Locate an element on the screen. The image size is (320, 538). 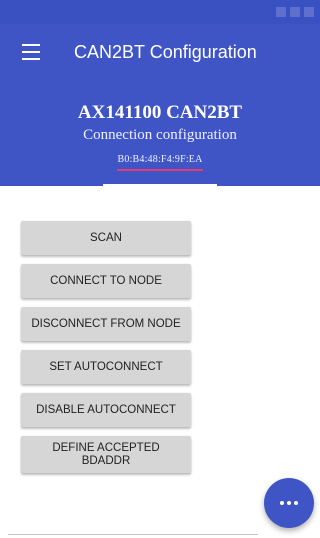
app-title: CAN2BT Configuration is located at coordinates (165, 52).